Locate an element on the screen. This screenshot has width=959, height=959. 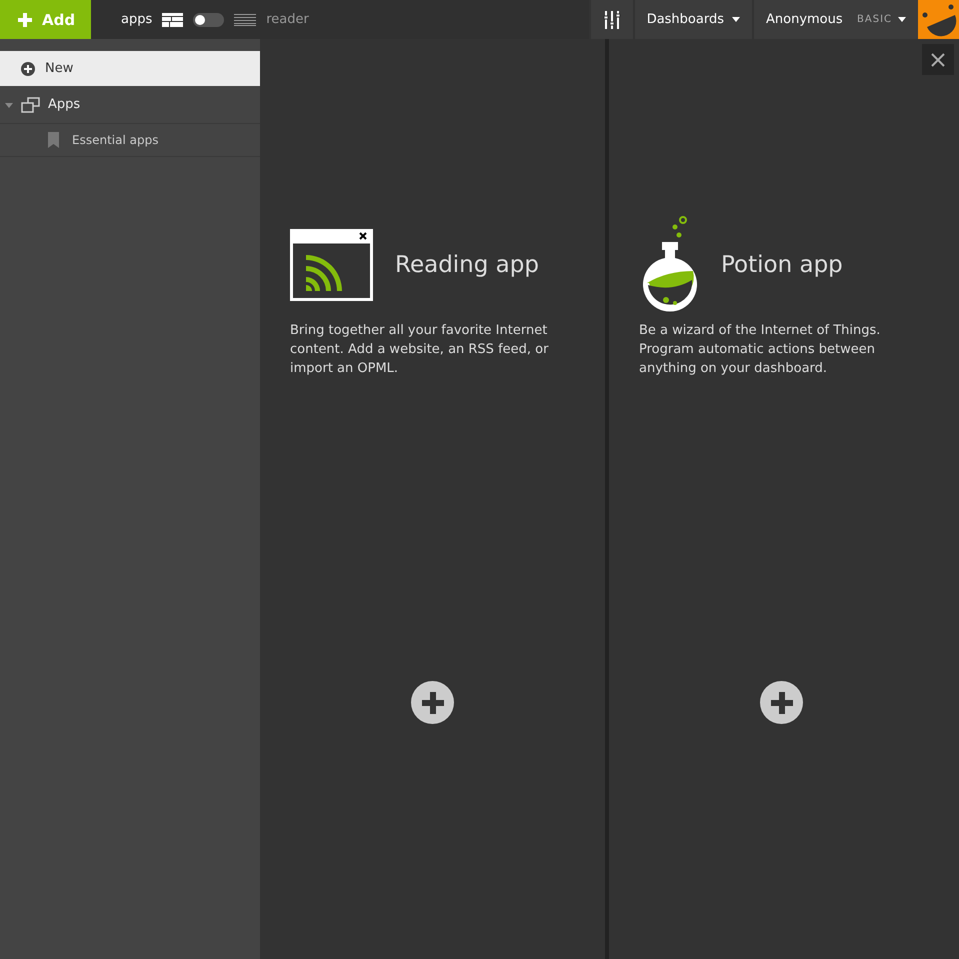
tree-item: Essential apps is located at coordinates (130, 140).